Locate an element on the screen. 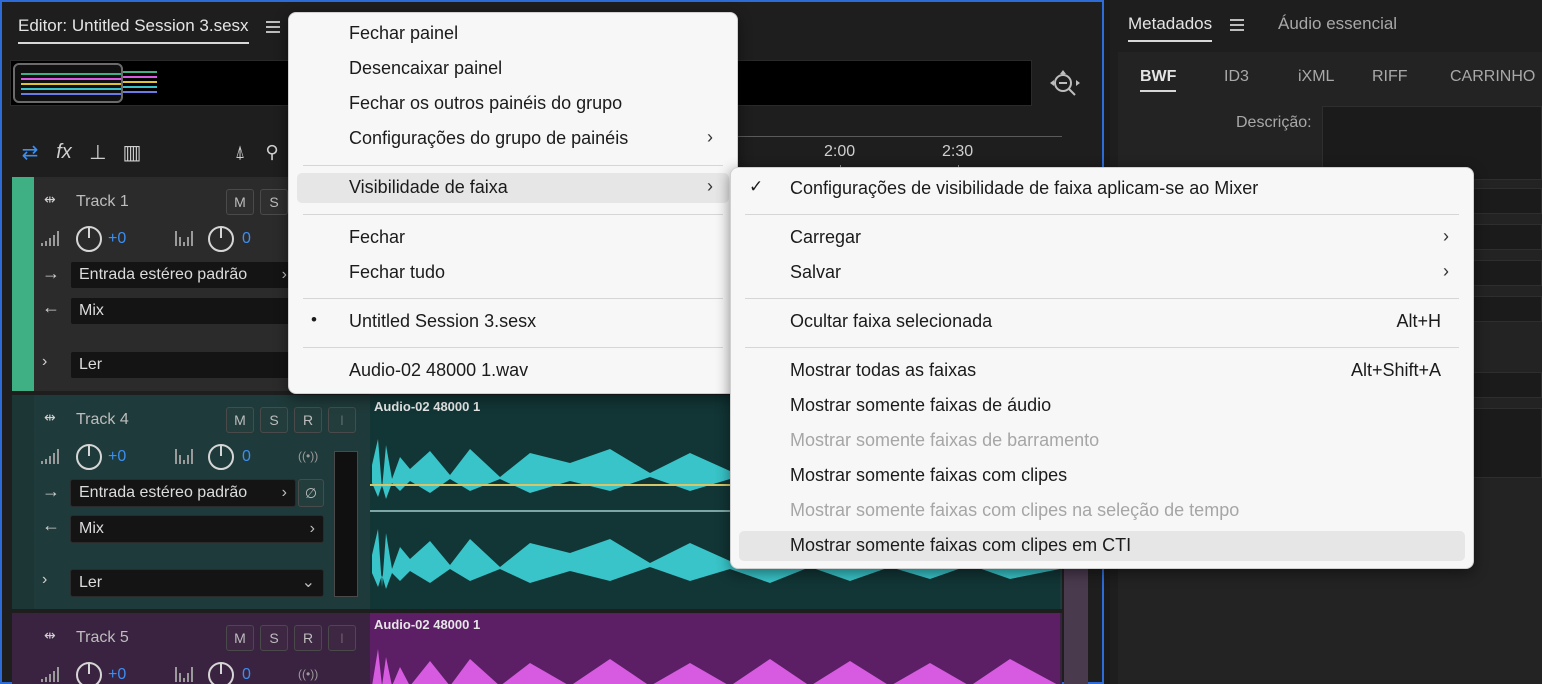  subtab-cart: CARRINHO is located at coordinates (1492, 77).